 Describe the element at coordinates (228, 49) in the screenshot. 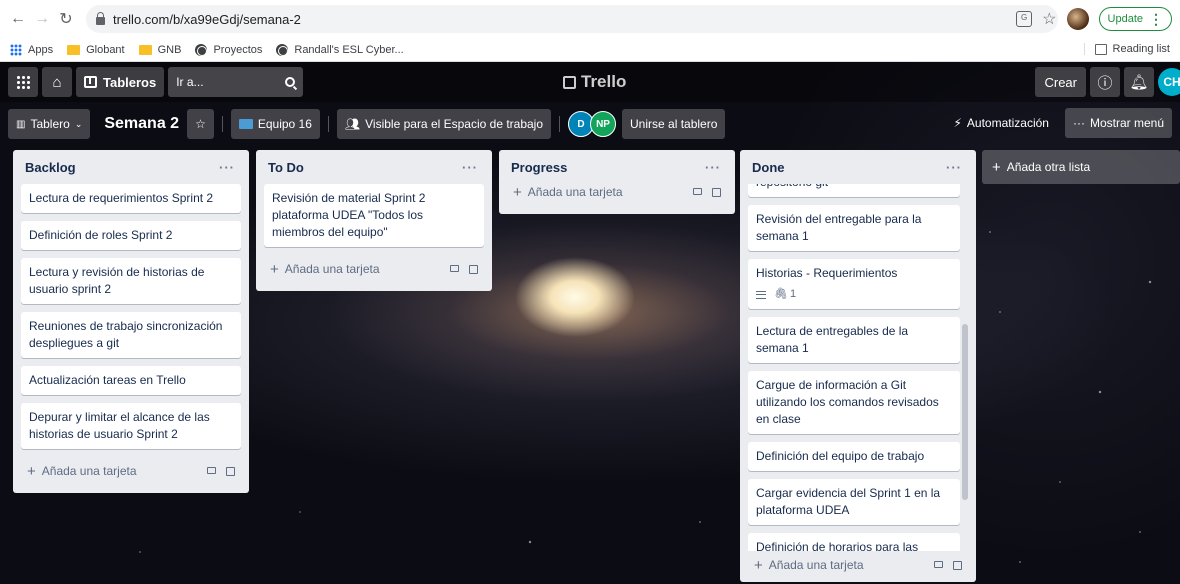

I see `bookmark-proyectos: Proyectos` at that location.